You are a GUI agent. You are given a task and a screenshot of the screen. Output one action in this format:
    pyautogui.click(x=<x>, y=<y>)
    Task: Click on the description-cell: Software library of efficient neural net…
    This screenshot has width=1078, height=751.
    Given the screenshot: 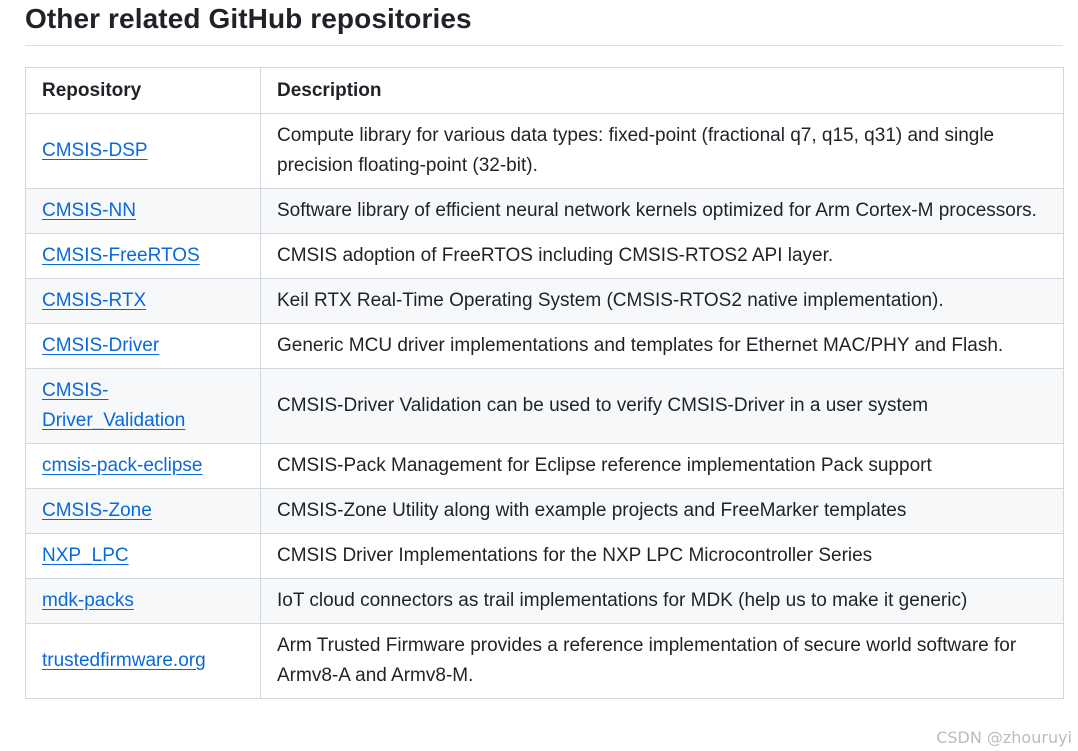 What is the action you would take?
    pyautogui.click(x=662, y=211)
    